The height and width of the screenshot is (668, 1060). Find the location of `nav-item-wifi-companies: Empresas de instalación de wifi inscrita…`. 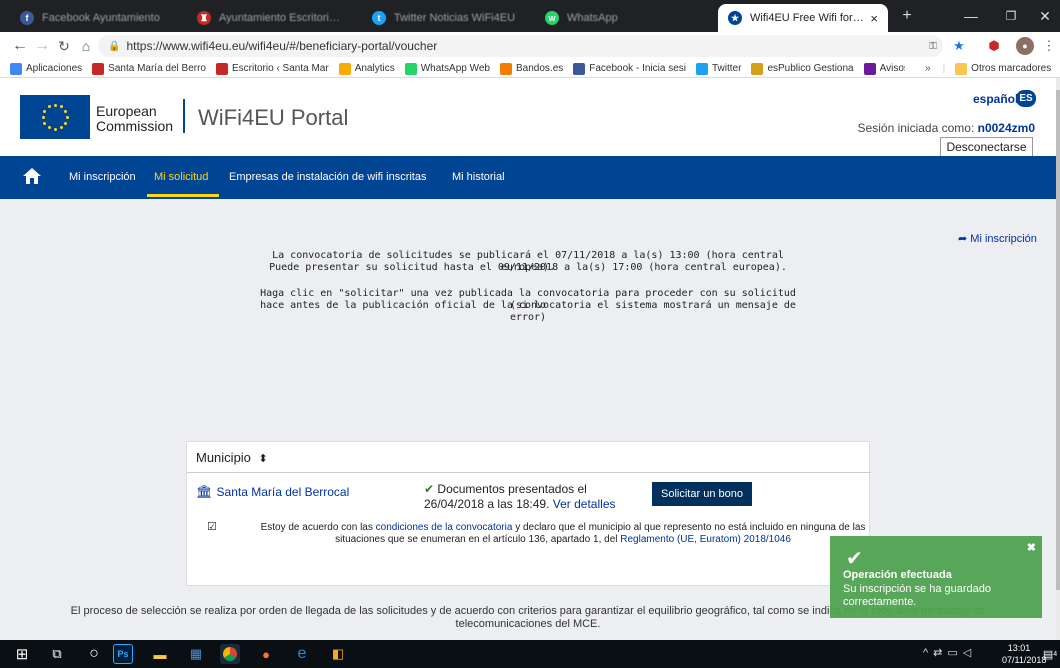

nav-item-wifi-companies: Empresas de instalación de wifi inscrita… is located at coordinates (327, 177).